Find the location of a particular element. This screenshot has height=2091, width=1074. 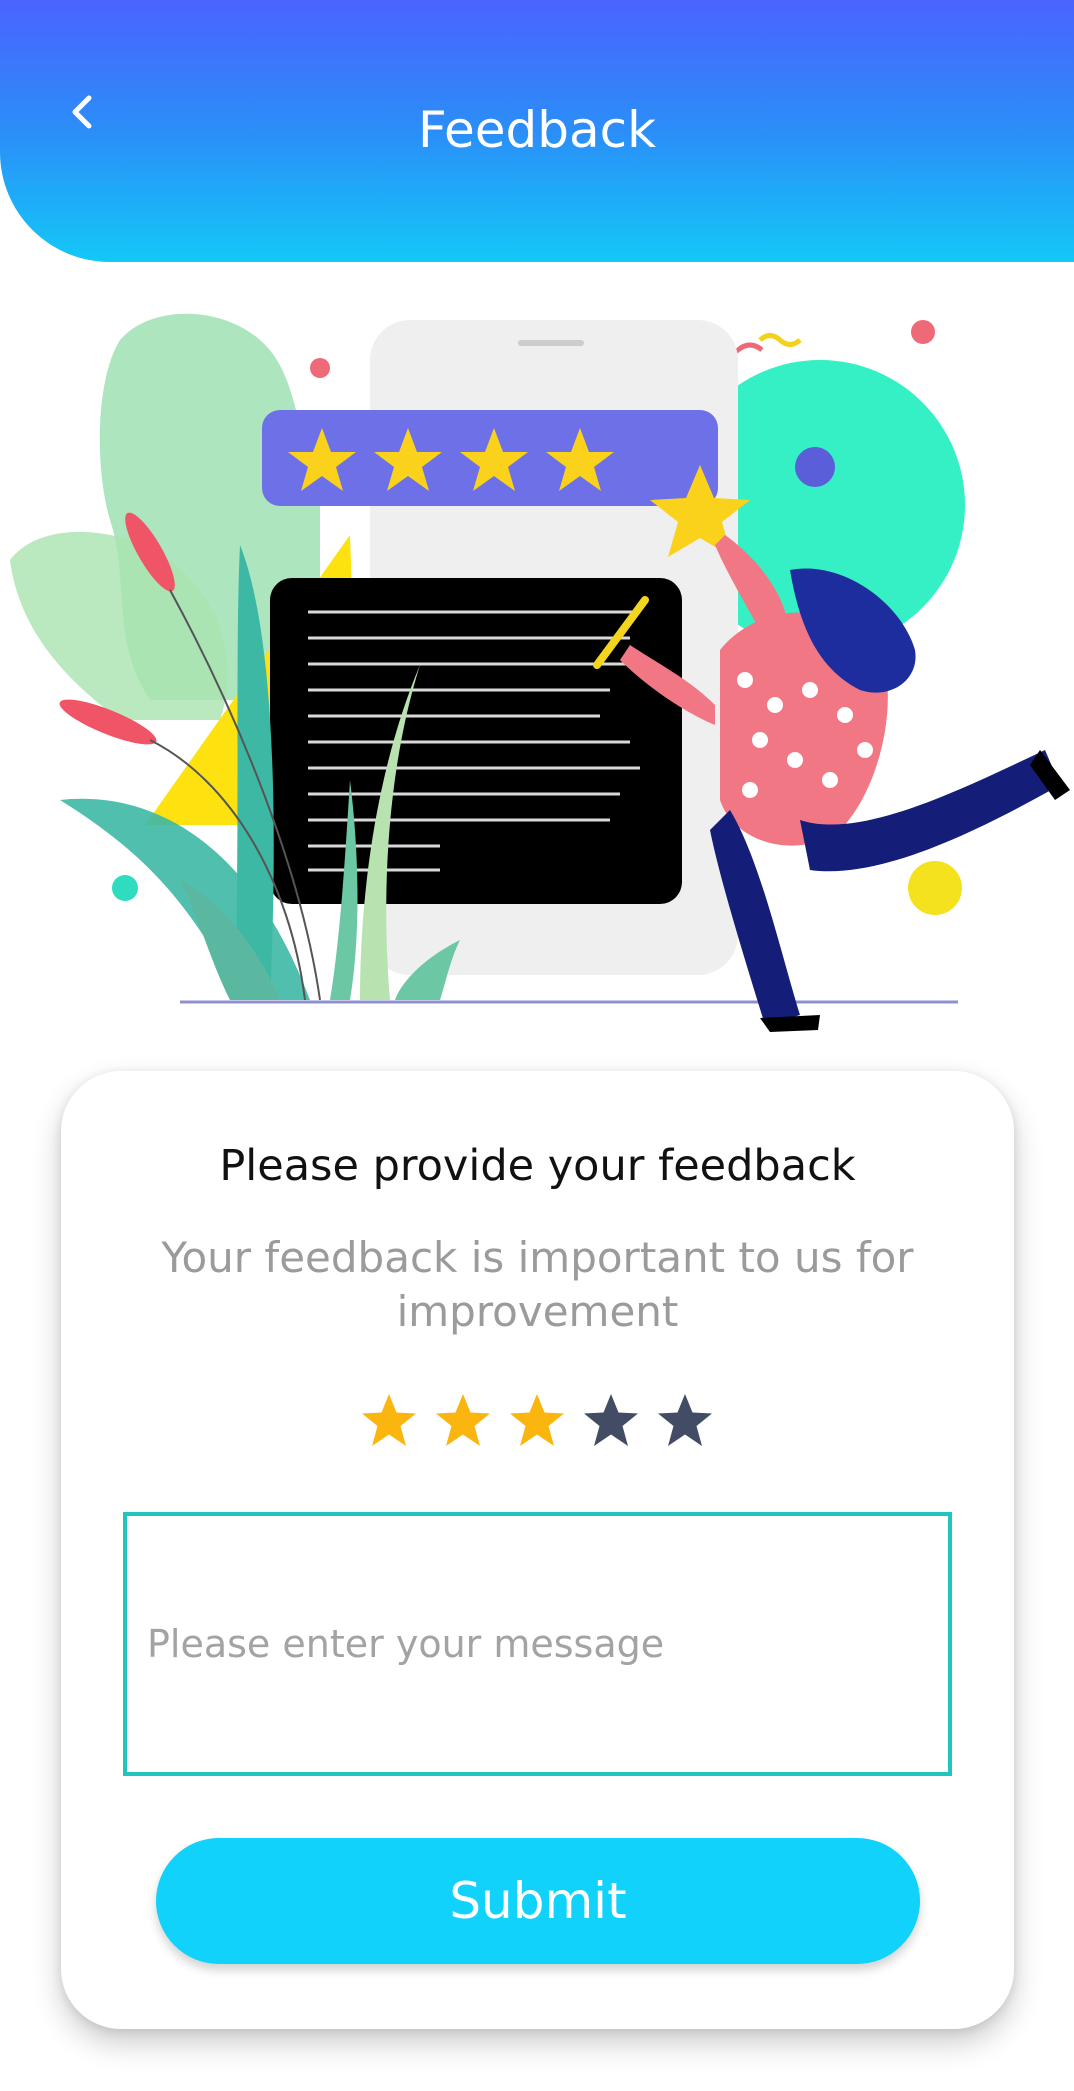

message-input is located at coordinates (537, 1644).